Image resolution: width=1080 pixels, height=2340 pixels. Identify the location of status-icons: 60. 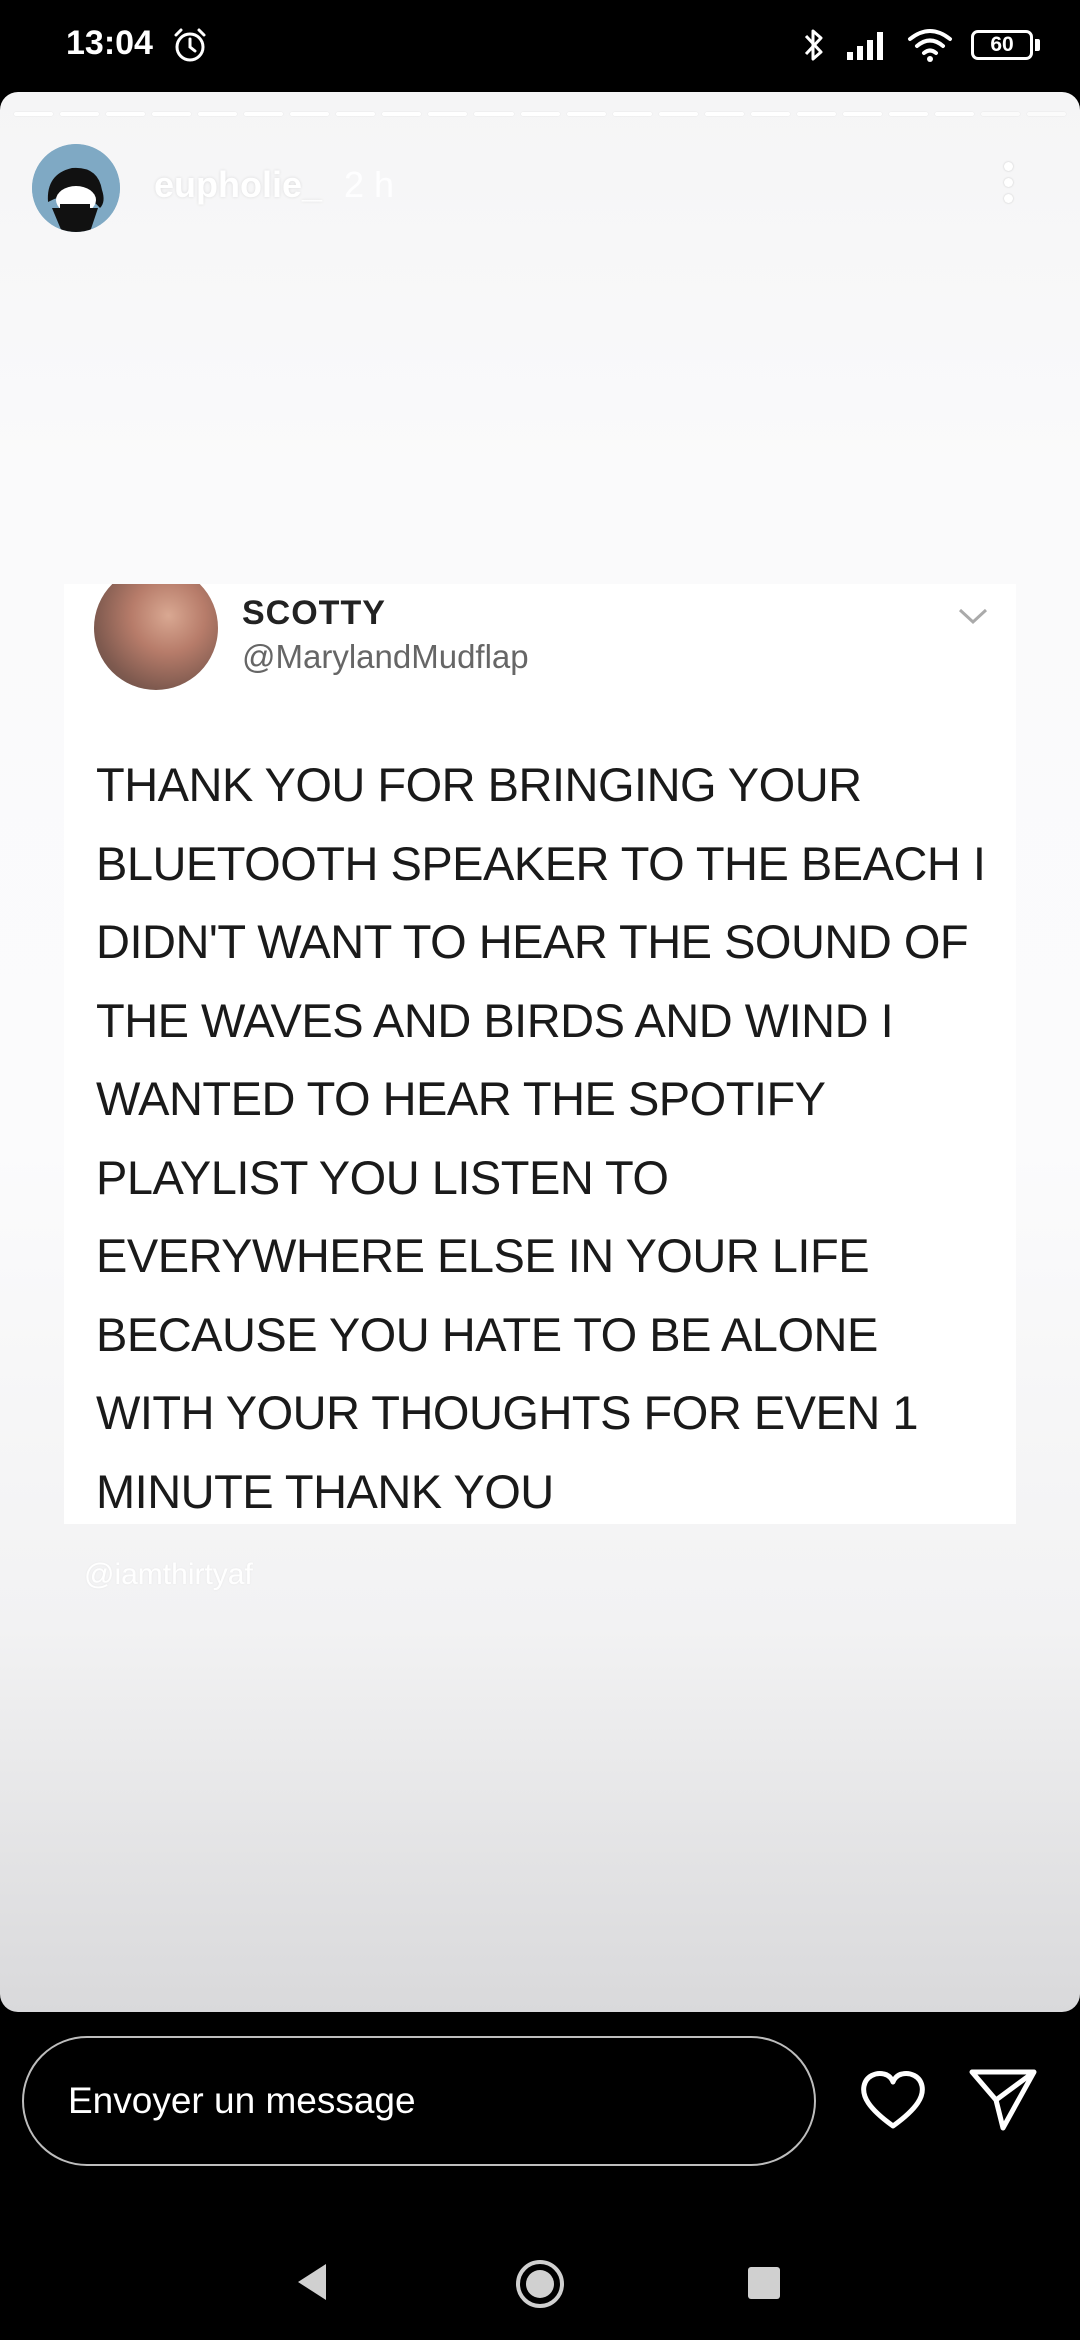
(920, 45).